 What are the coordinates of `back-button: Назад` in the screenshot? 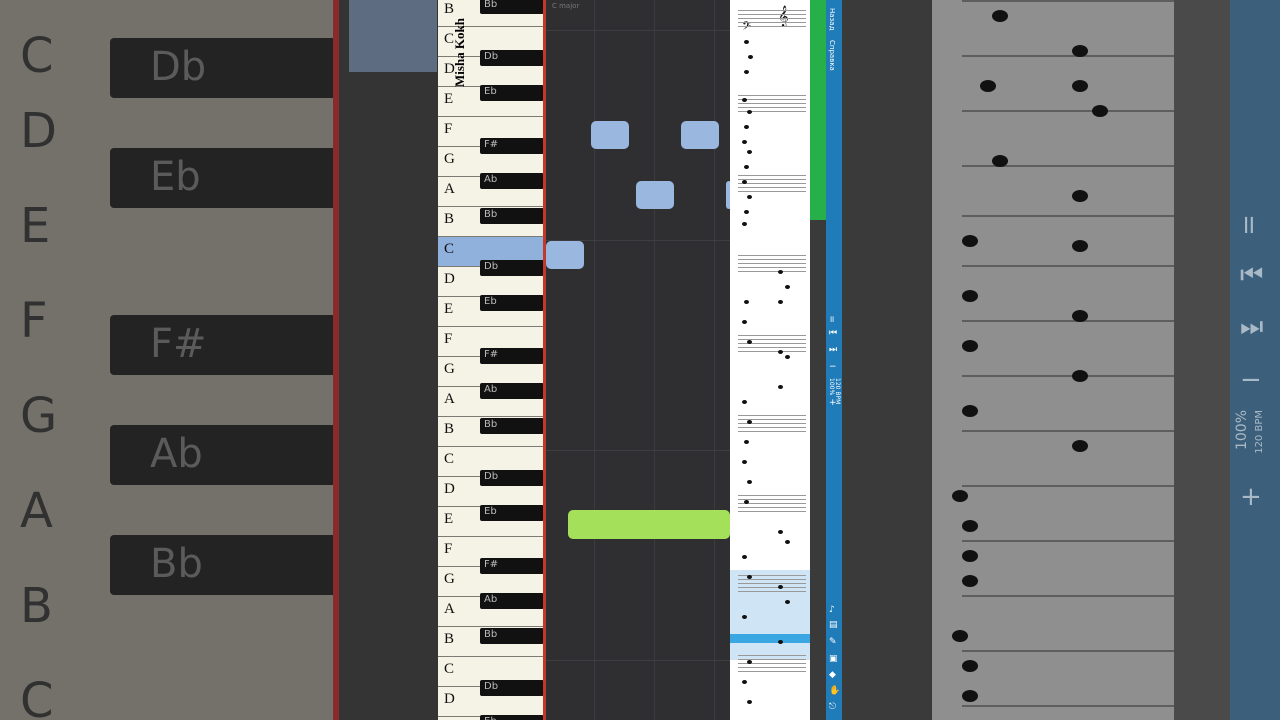 It's located at (832, 19).